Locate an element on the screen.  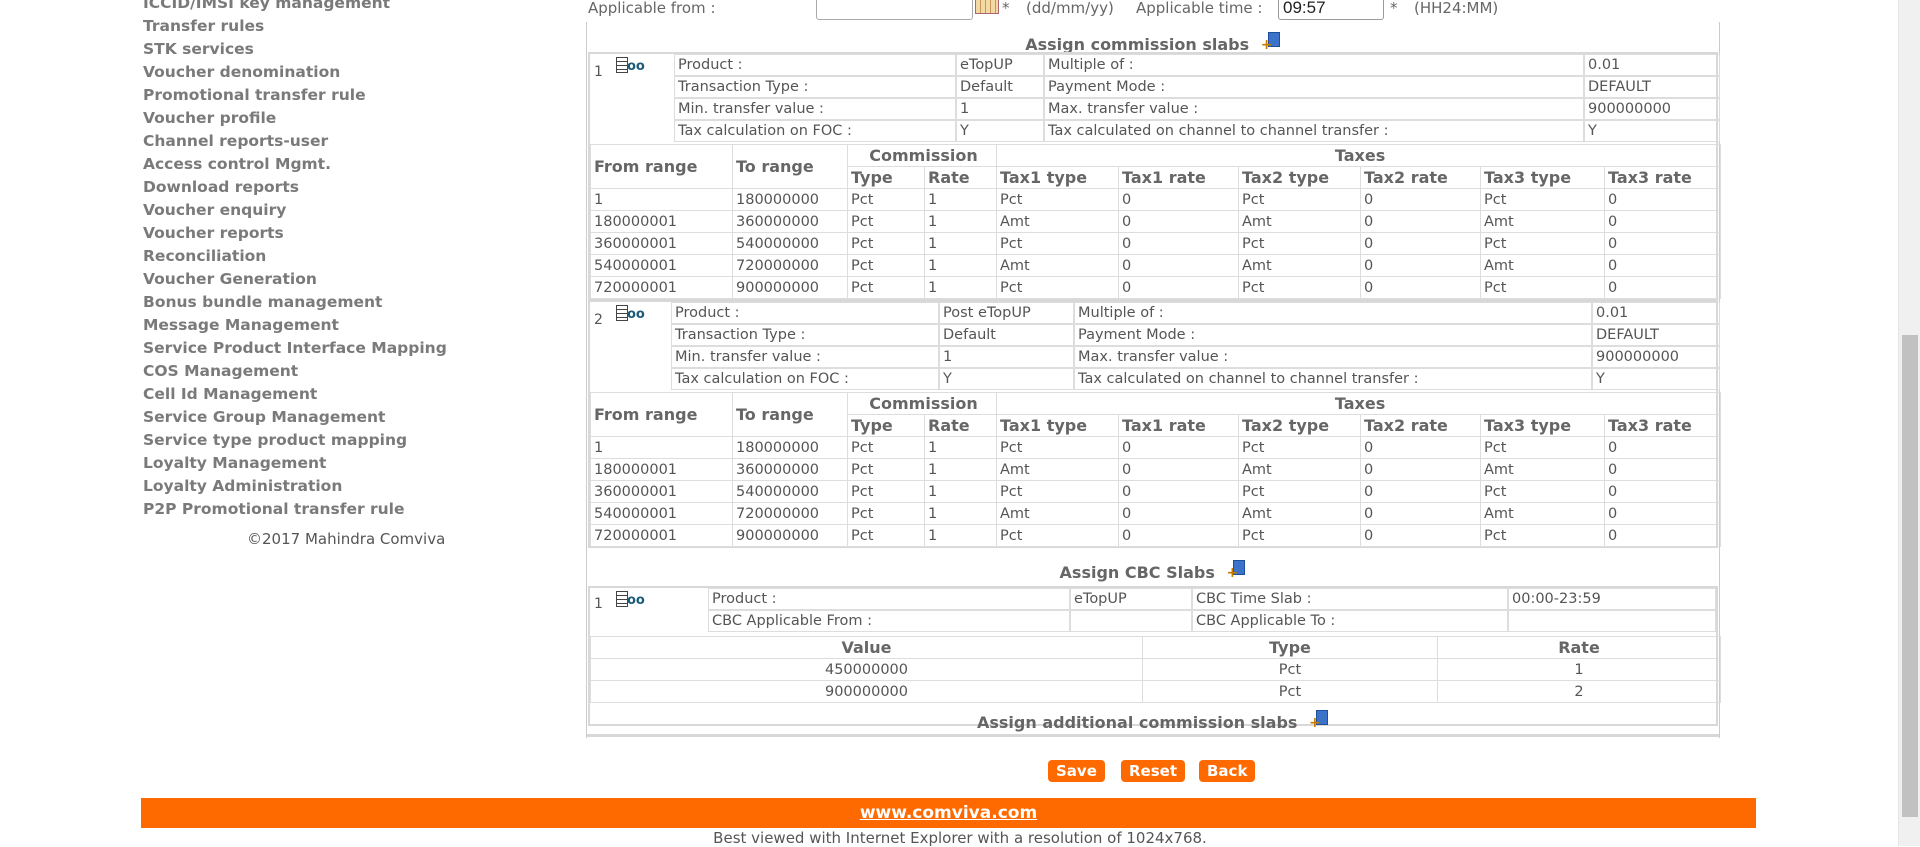
cbc-value-header: Value is located at coordinates (866, 647).